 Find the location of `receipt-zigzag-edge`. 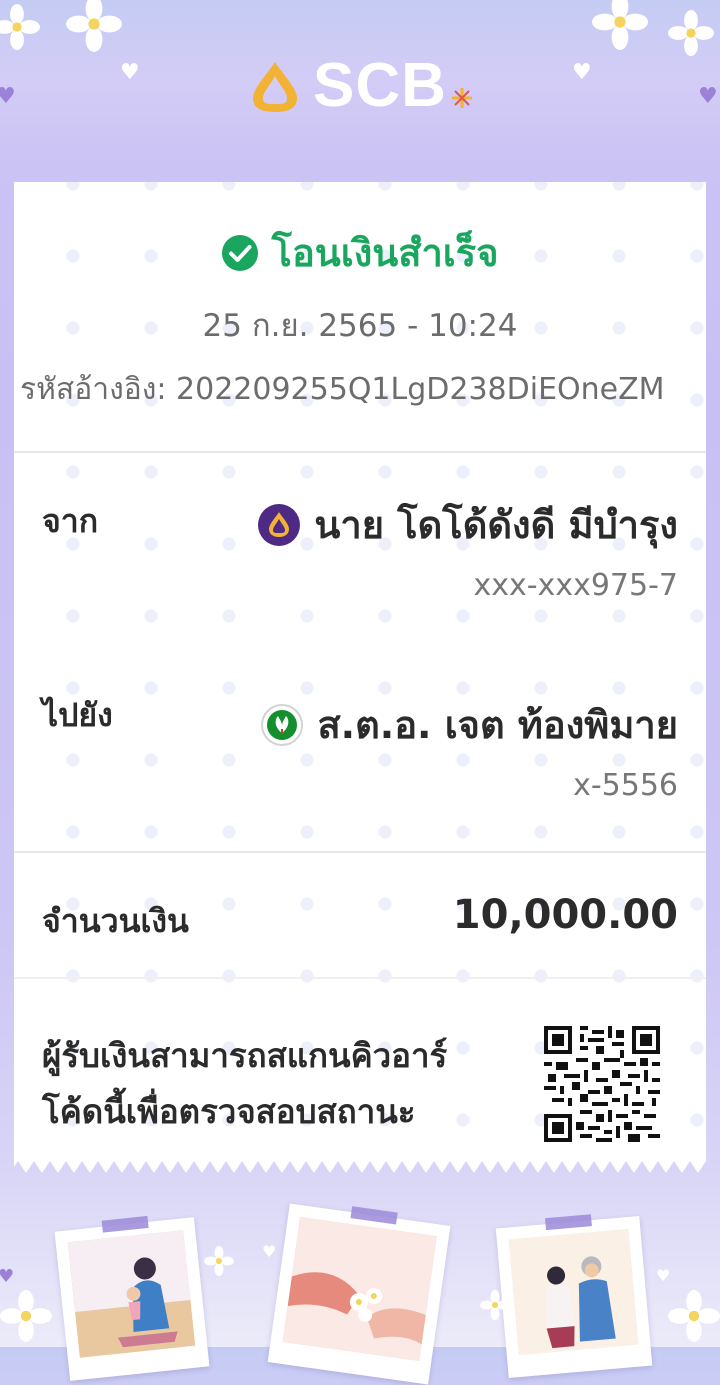

receipt-zigzag-edge is located at coordinates (360, 1165).